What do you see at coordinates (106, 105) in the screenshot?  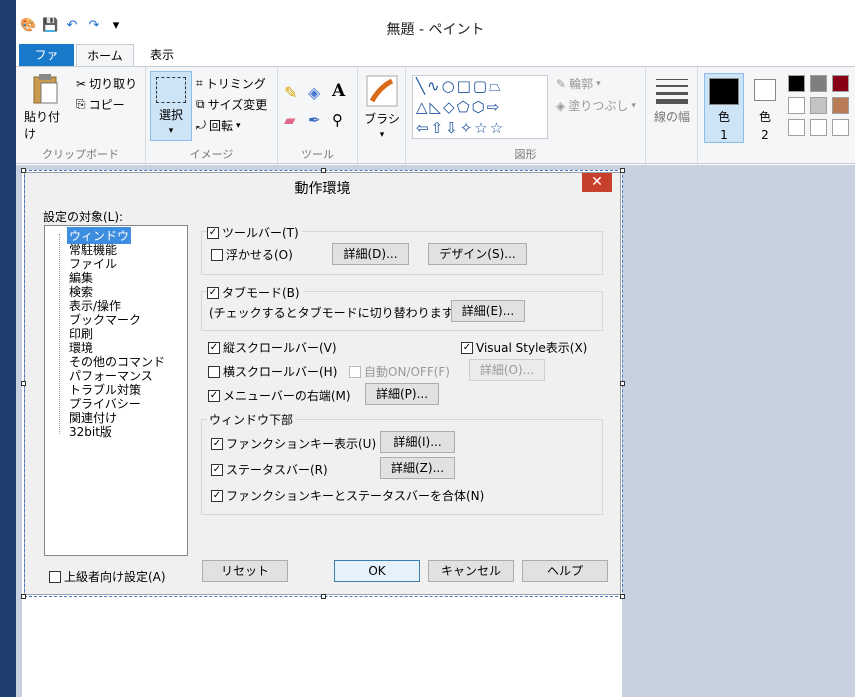 I see `copy-label: コピー` at bounding box center [106, 105].